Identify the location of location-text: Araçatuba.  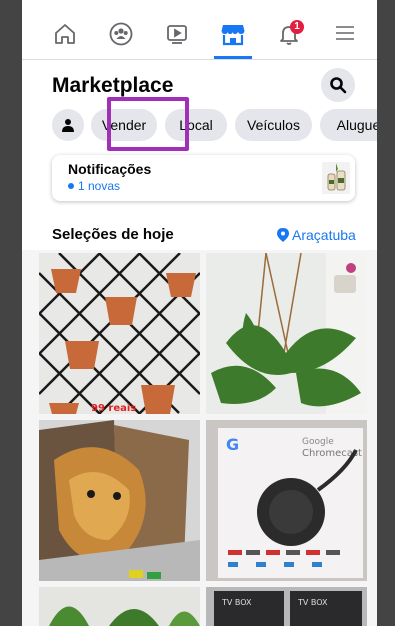
(324, 235).